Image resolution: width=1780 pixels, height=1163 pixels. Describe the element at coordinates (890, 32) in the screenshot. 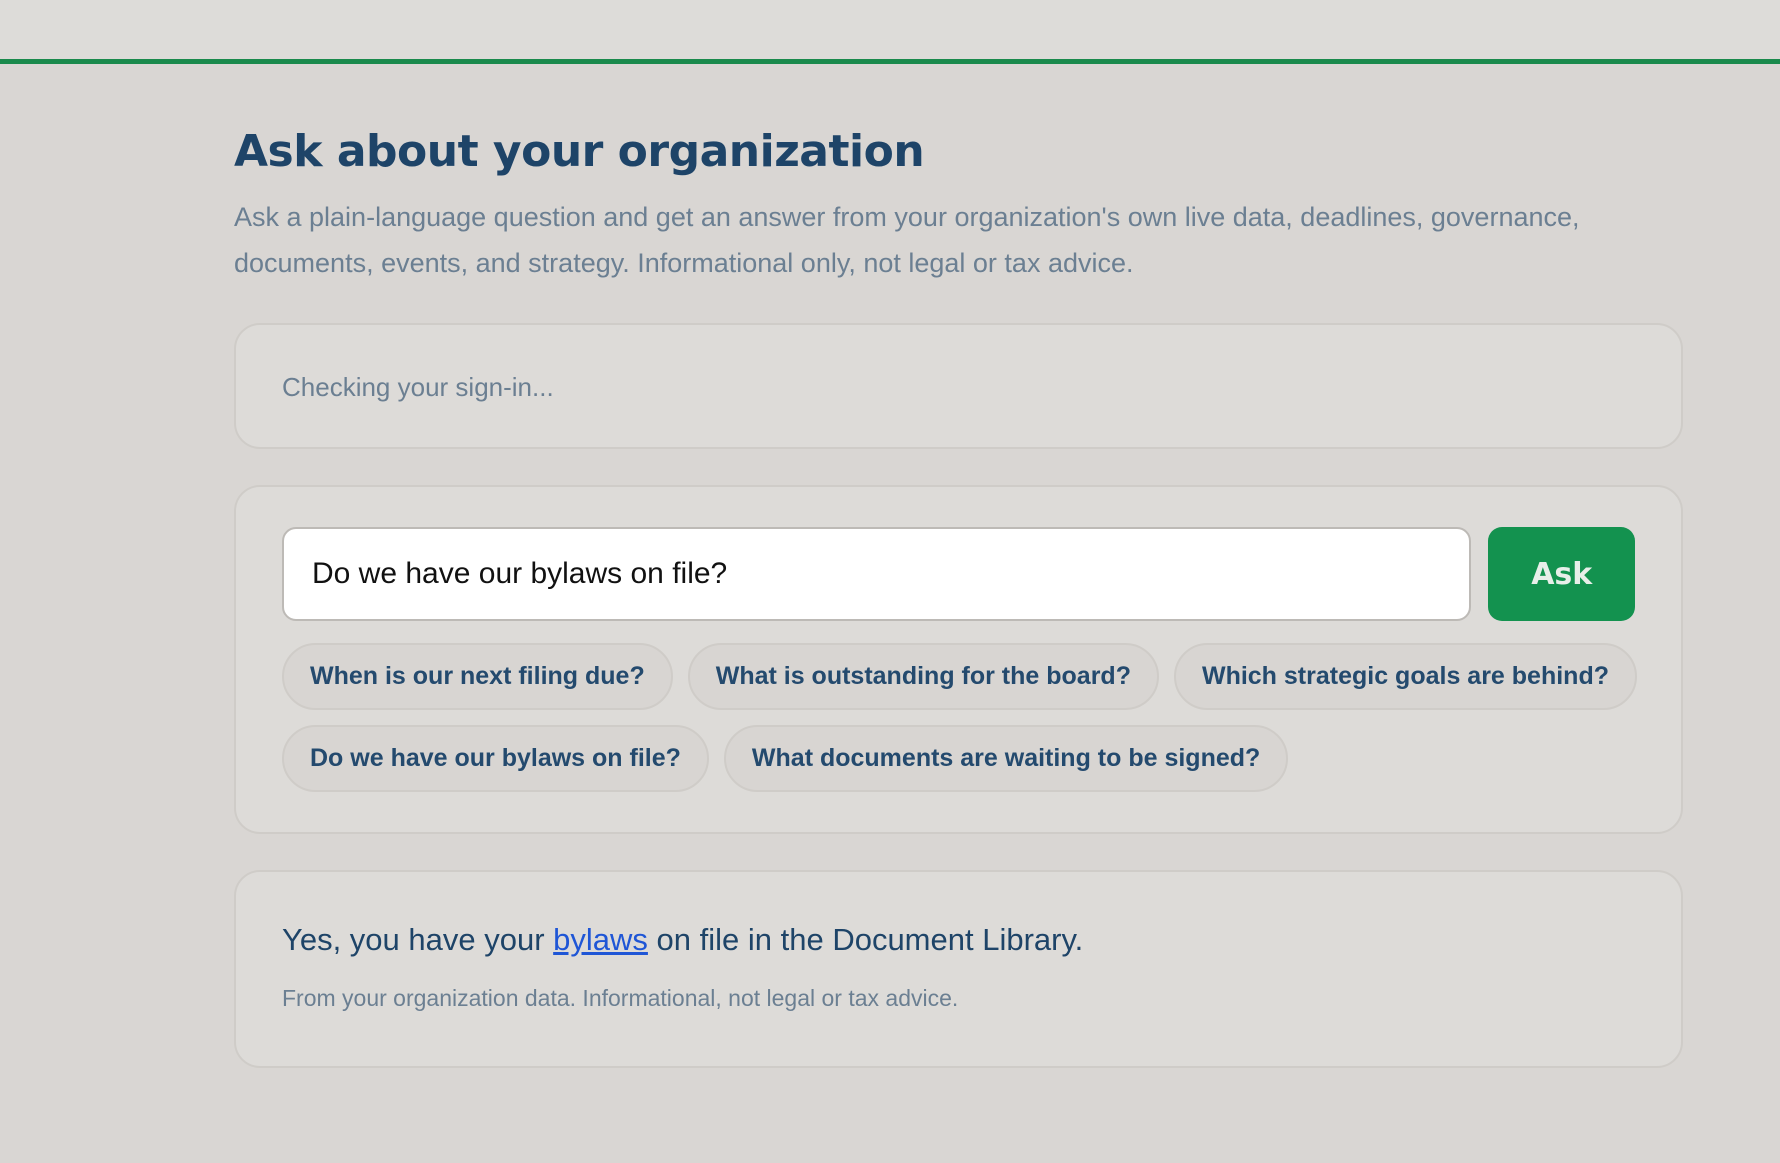

I see `top-bar` at that location.